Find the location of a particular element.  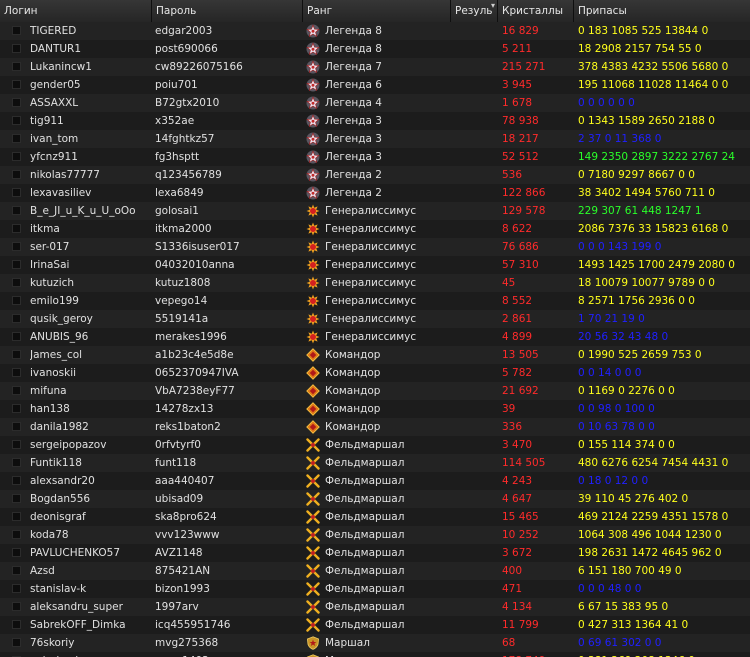

login-cell: nikolas77777 is located at coordinates (65, 175).